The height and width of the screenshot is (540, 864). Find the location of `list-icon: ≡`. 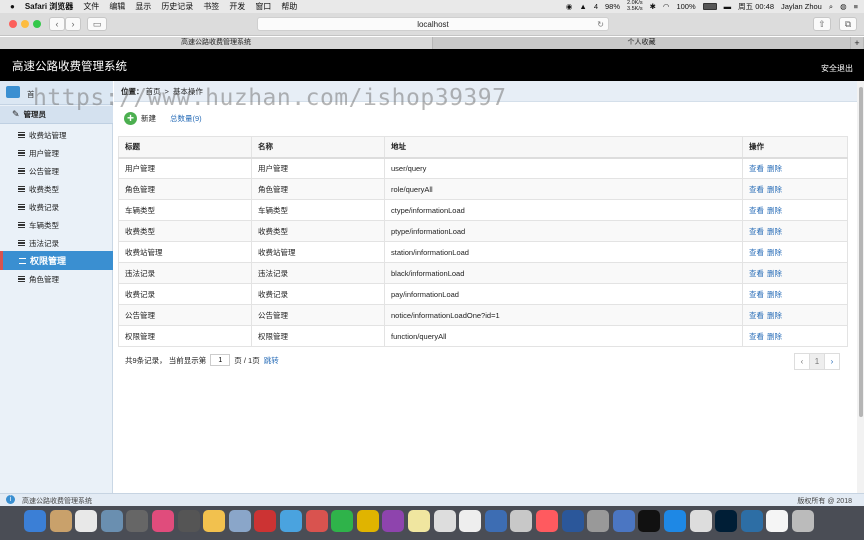

list-icon: ≡ is located at coordinates (856, 6).